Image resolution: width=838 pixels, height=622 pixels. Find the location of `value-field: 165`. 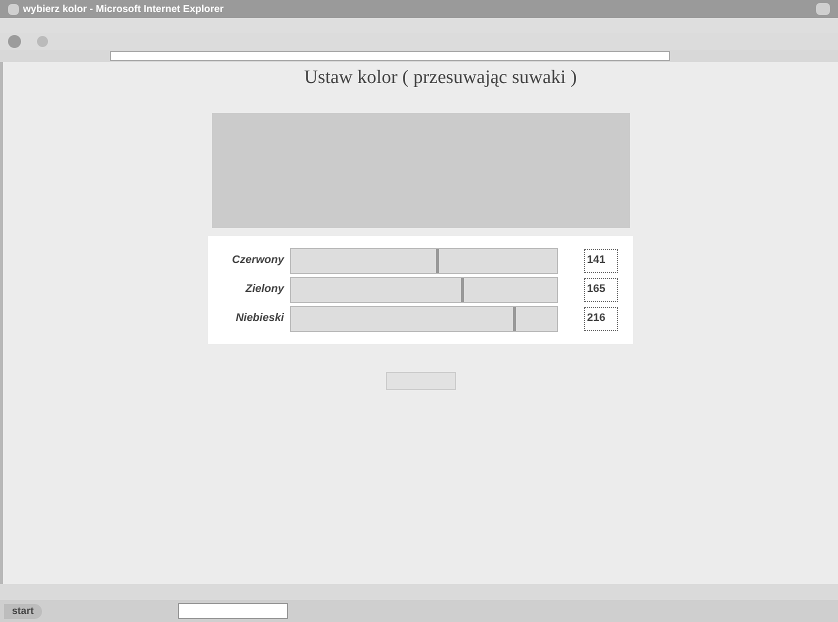

value-field: 165 is located at coordinates (601, 290).